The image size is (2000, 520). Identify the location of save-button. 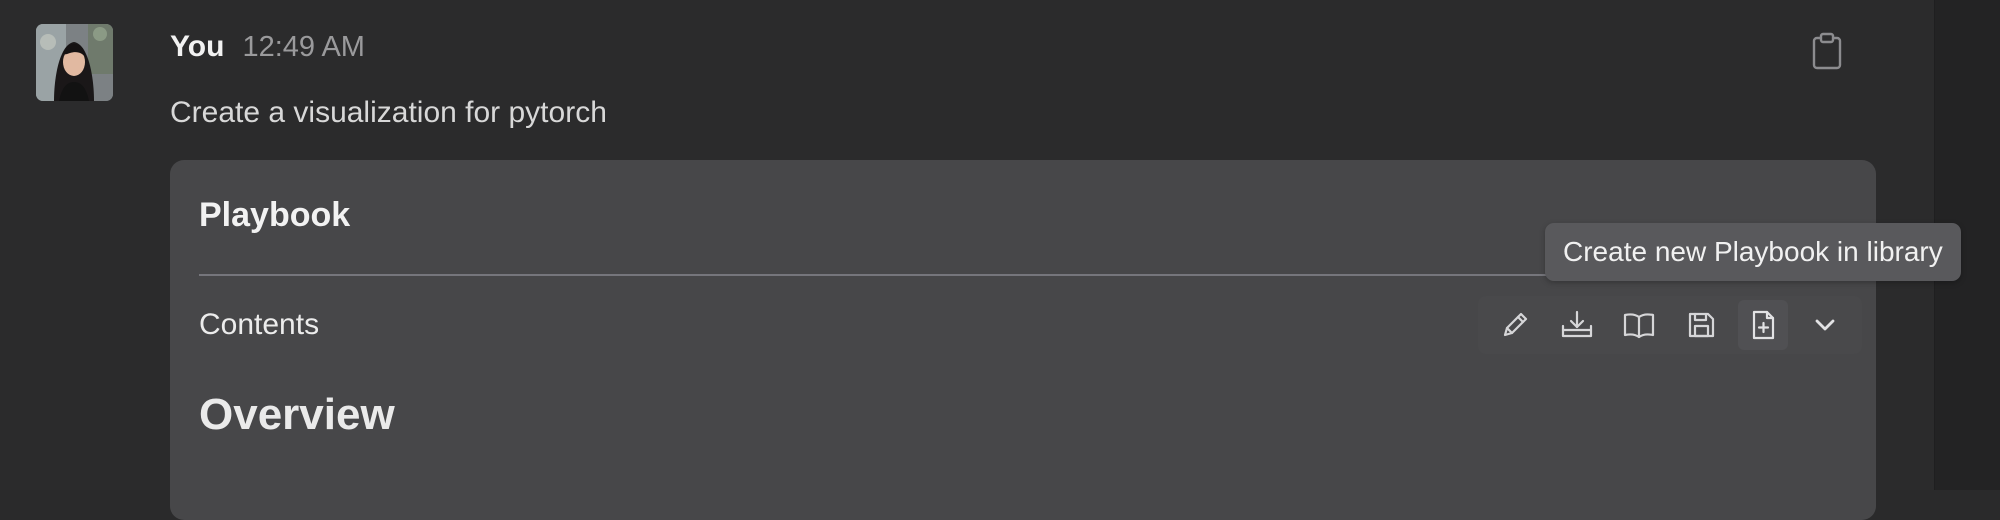
(1701, 325).